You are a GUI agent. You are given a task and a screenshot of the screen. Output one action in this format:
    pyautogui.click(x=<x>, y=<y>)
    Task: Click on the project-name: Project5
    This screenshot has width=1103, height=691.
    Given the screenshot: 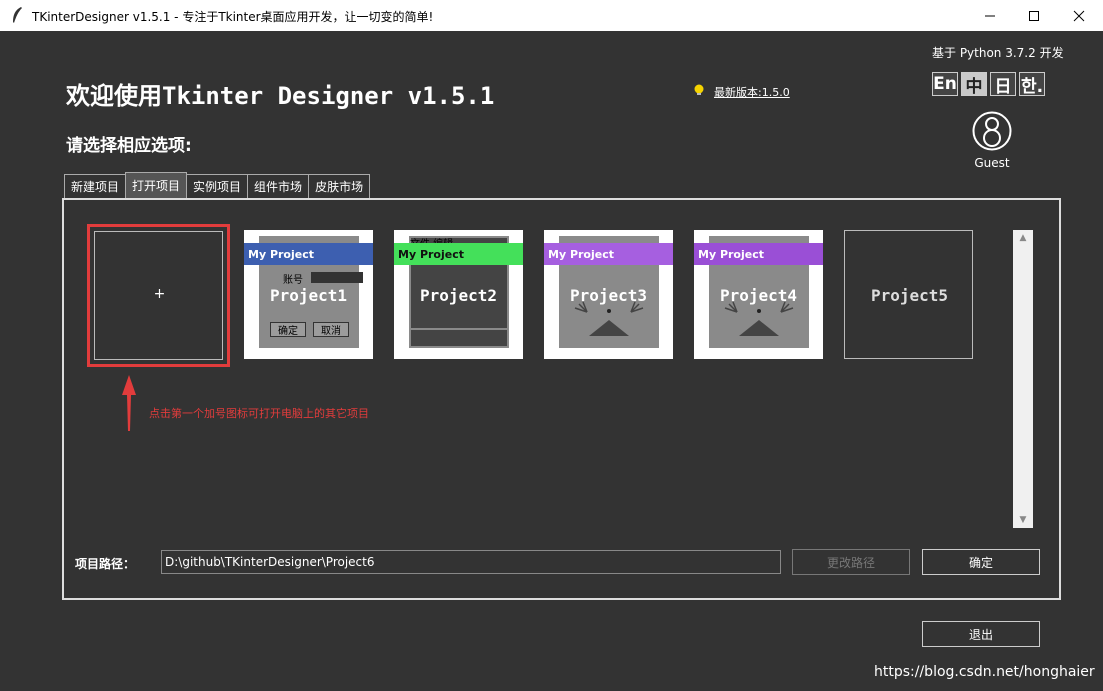 What is the action you would take?
    pyautogui.click(x=909, y=295)
    